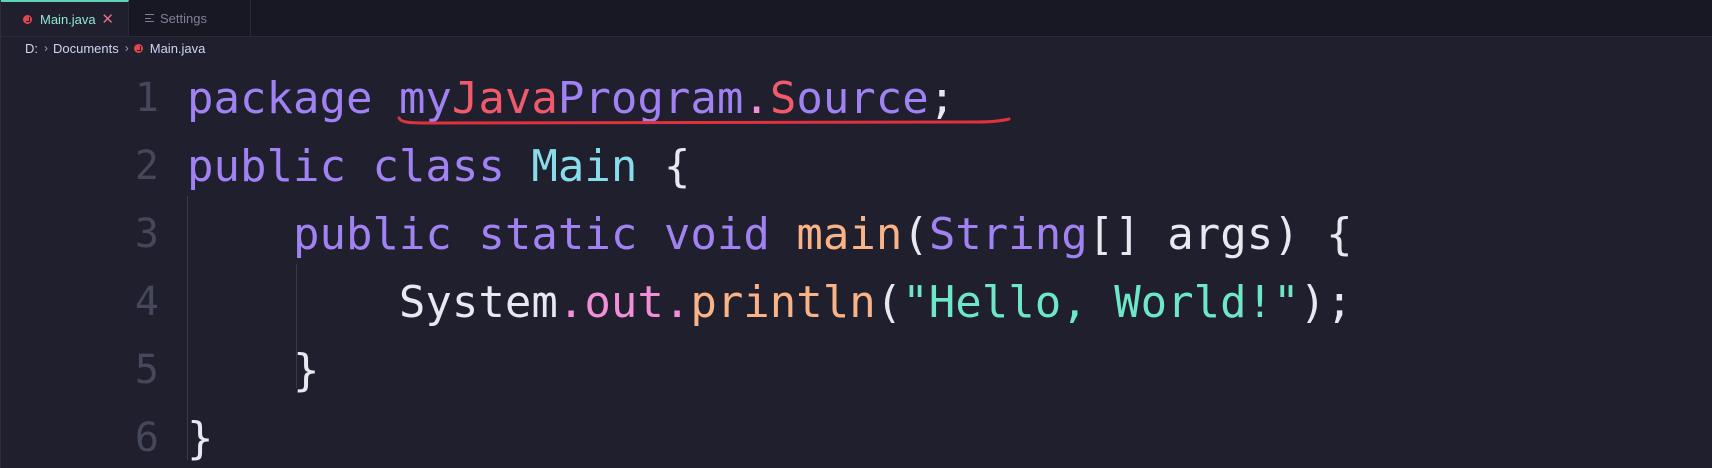 The image size is (1712, 468). Describe the element at coordinates (177, 48) in the screenshot. I see `breadcrumb-file-label: Main.java` at that location.